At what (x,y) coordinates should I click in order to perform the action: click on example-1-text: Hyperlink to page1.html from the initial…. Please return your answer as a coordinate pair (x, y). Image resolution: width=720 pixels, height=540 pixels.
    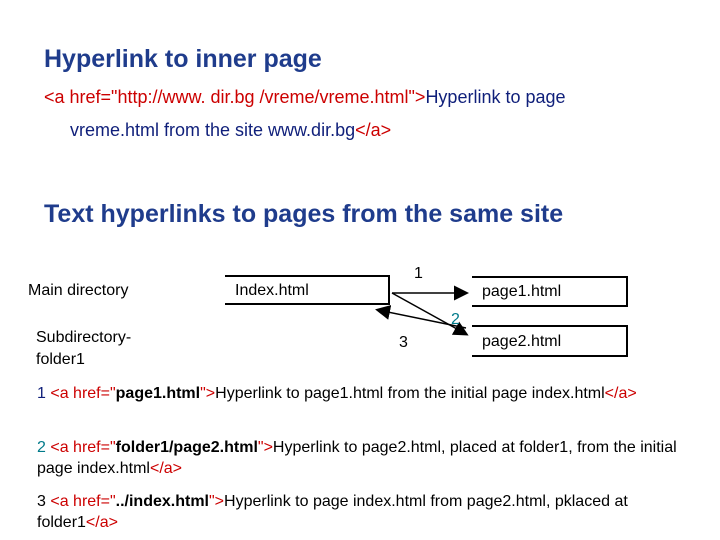
    Looking at the image, I should click on (410, 393).